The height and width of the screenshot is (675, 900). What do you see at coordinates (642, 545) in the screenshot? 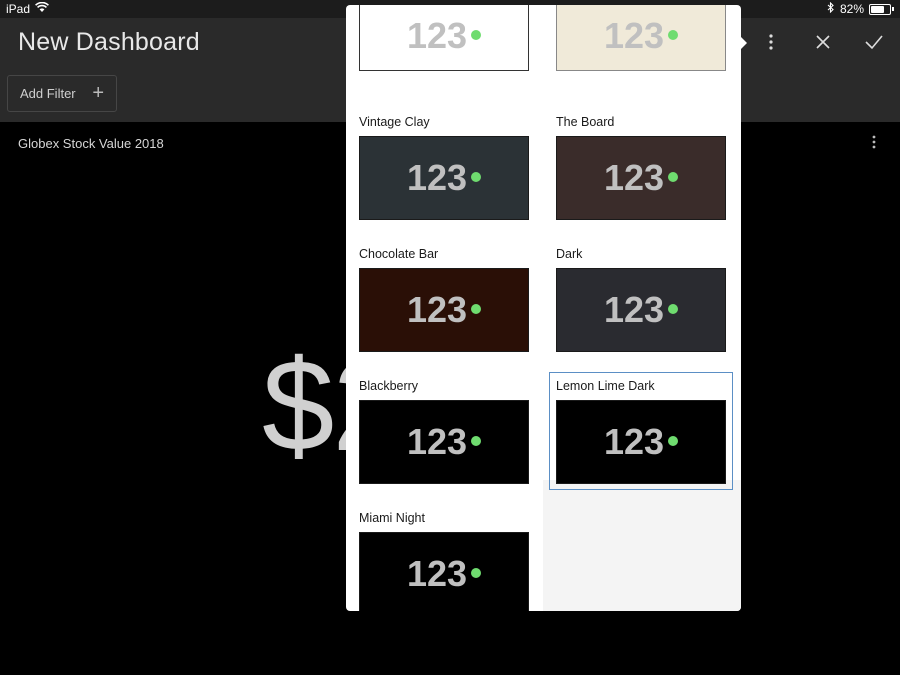
I see `empty-grid-cell` at bounding box center [642, 545].